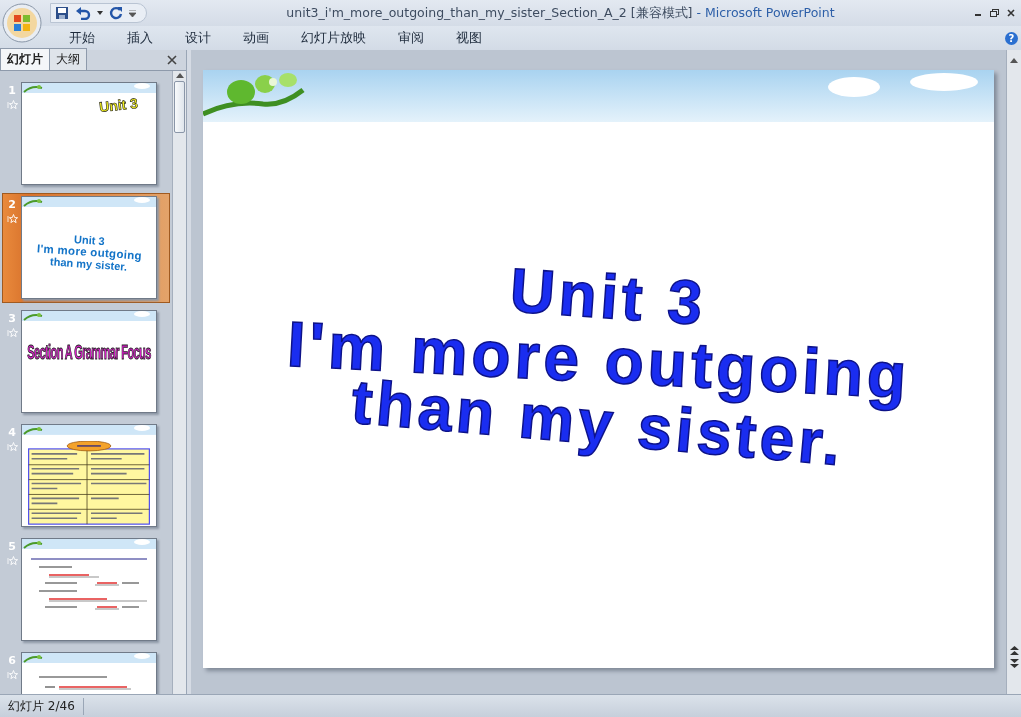  What do you see at coordinates (140, 38) in the screenshot?
I see `ribbon-tab: 插入` at bounding box center [140, 38].